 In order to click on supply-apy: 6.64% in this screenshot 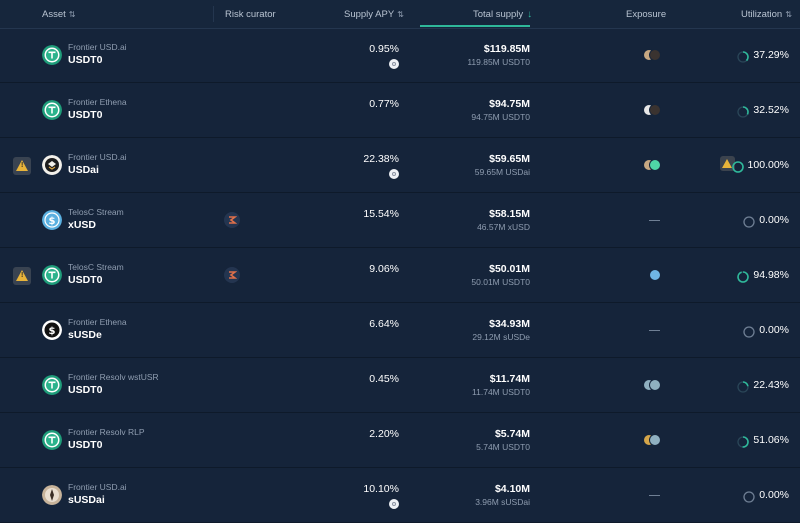, I will do `click(384, 324)`.